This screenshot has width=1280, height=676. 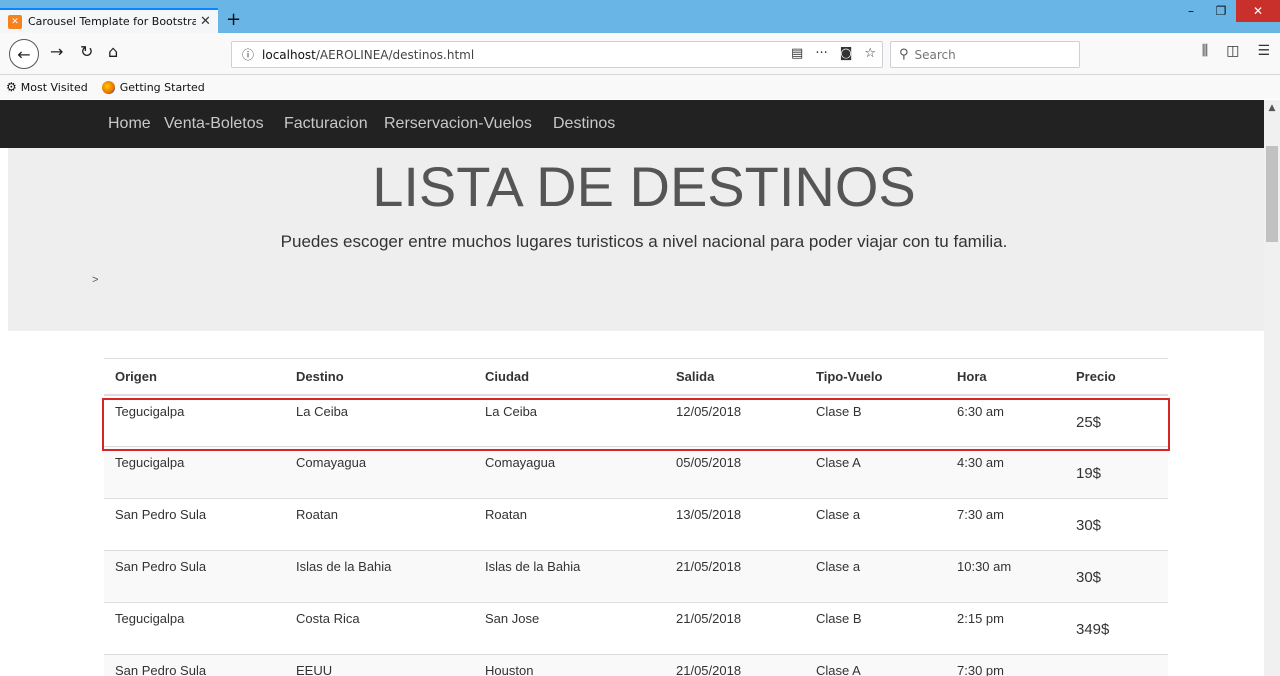 I want to click on cell-hora: 4:30 am, so click(x=1005, y=472).